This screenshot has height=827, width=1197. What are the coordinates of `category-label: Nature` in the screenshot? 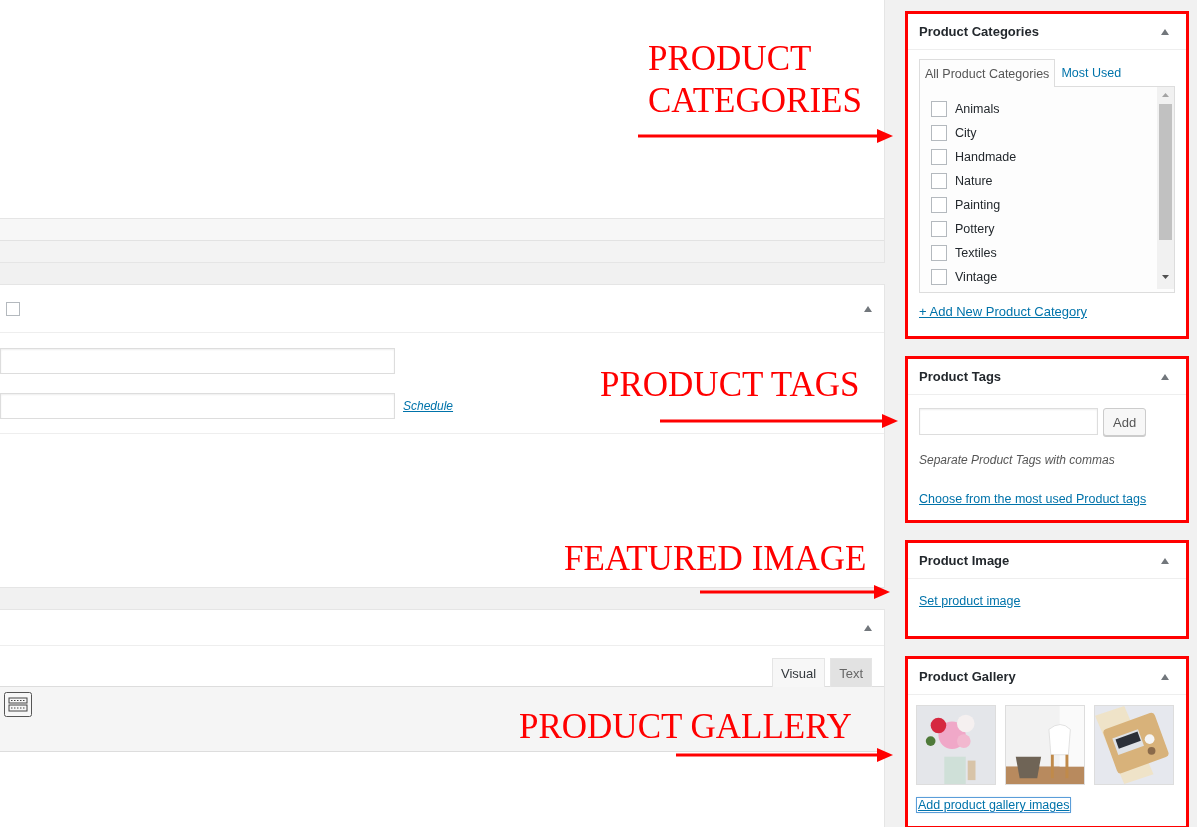 It's located at (974, 181).